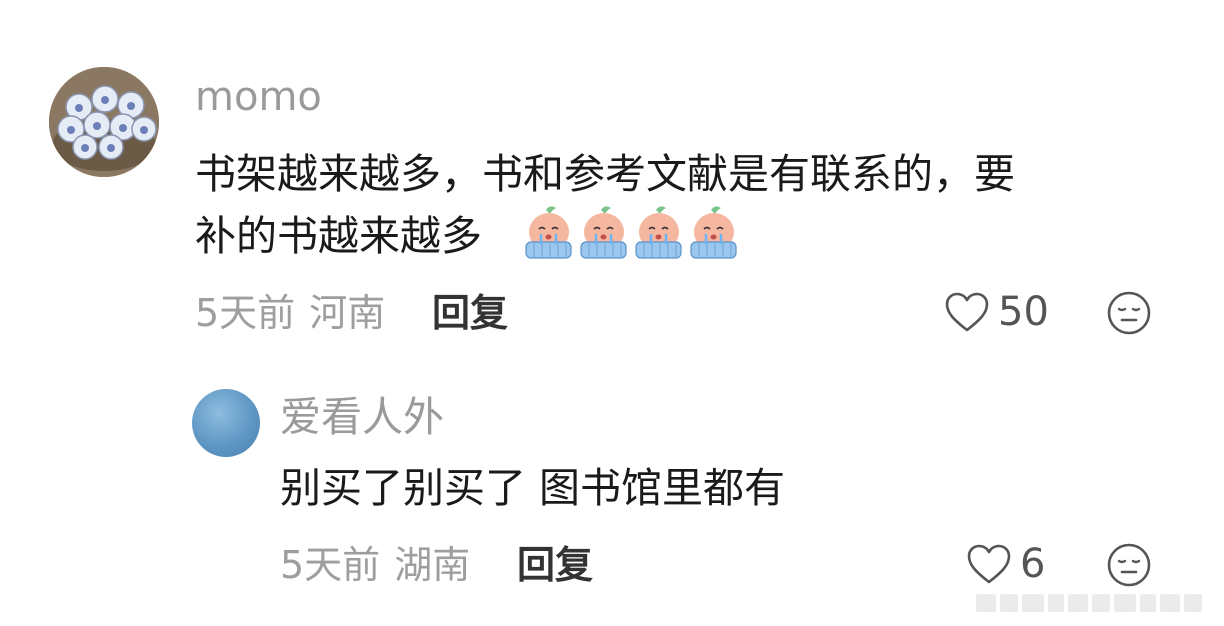 The width and height of the screenshot is (1224, 626). What do you see at coordinates (533, 488) in the screenshot?
I see `reply-text: 别买了别买了 图书馆里都有` at bounding box center [533, 488].